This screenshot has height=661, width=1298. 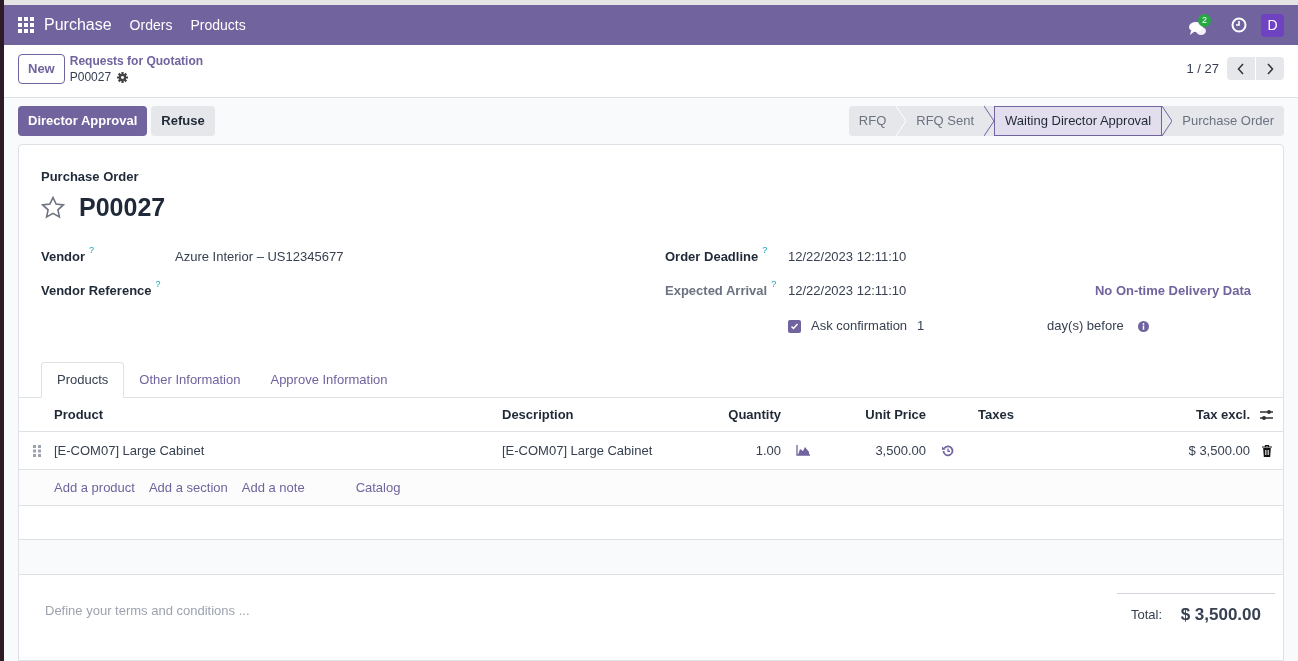 What do you see at coordinates (278, 414) in the screenshot?
I see `column-header: Product` at bounding box center [278, 414].